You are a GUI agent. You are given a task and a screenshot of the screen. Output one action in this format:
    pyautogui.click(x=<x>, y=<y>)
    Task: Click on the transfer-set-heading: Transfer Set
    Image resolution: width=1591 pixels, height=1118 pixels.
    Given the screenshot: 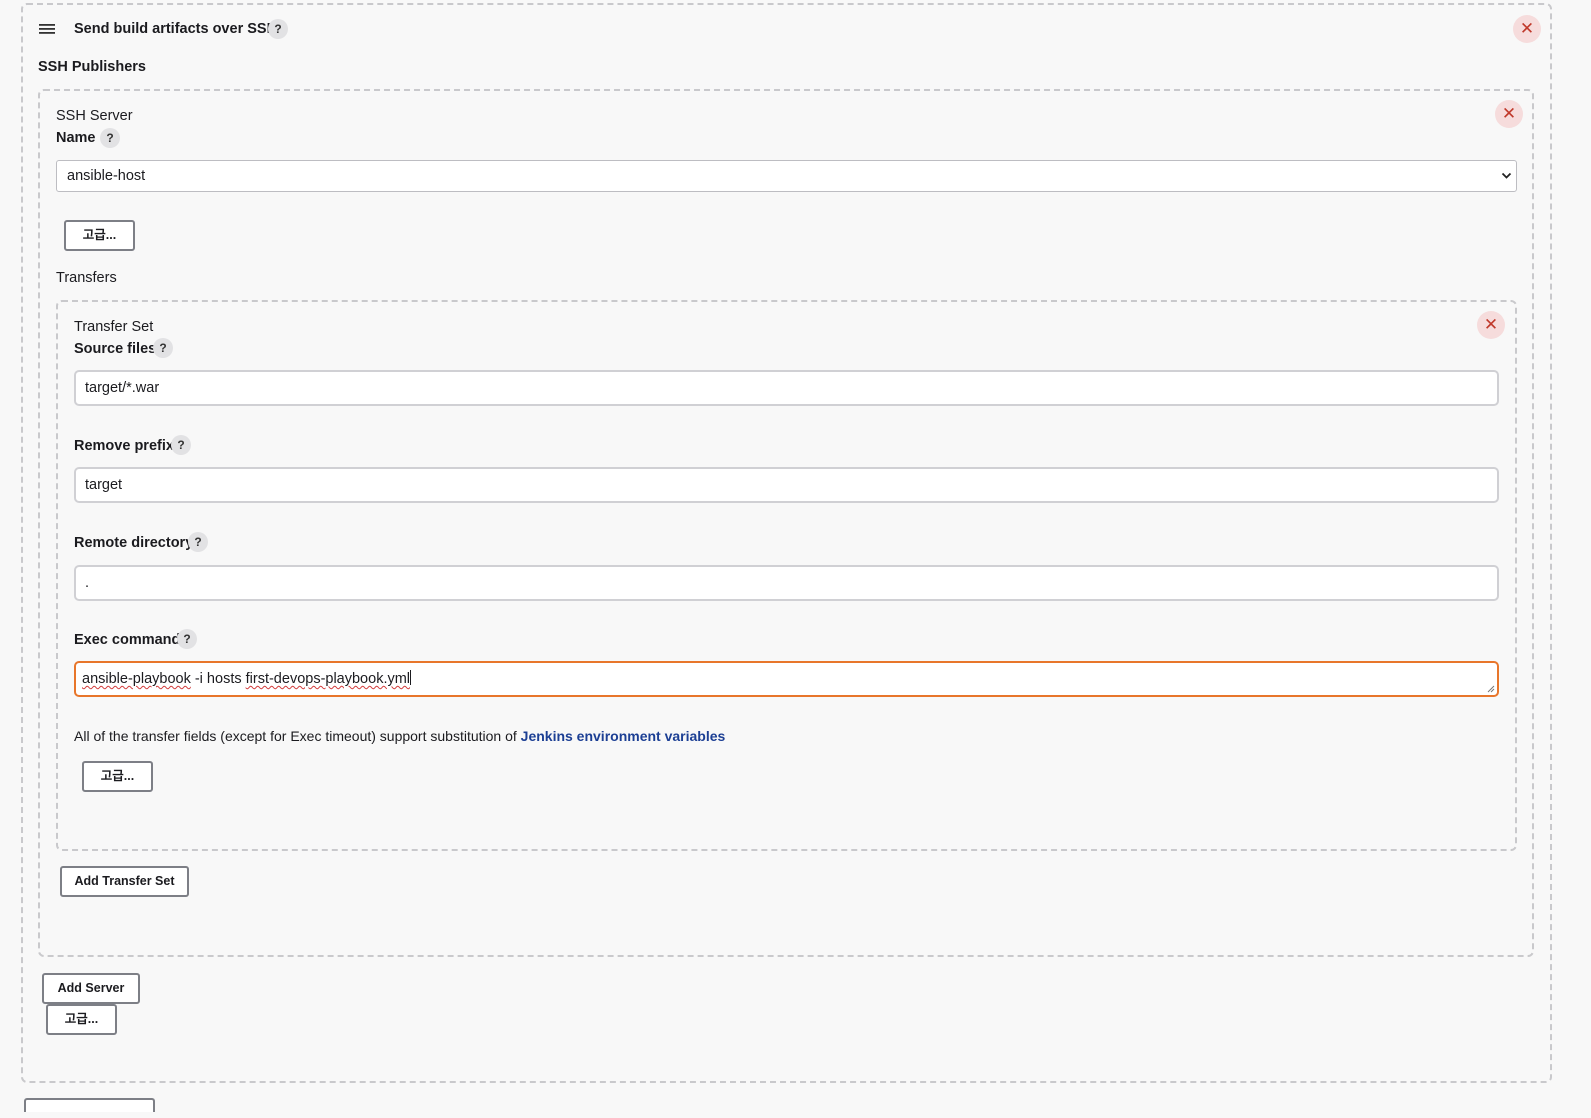 What is the action you would take?
    pyautogui.click(x=114, y=327)
    